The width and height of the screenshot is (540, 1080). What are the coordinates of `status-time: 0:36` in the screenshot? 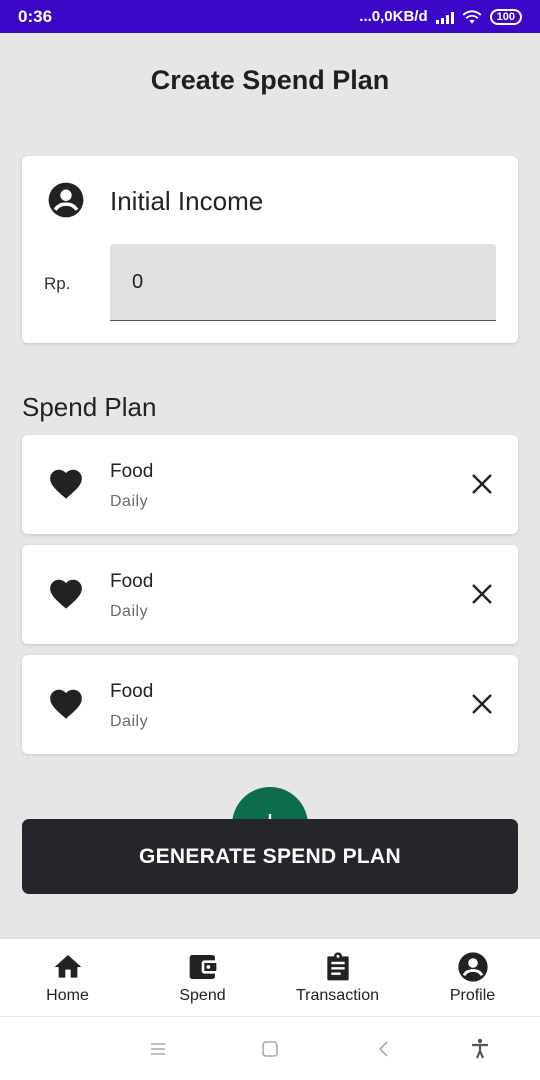 It's located at (35, 16).